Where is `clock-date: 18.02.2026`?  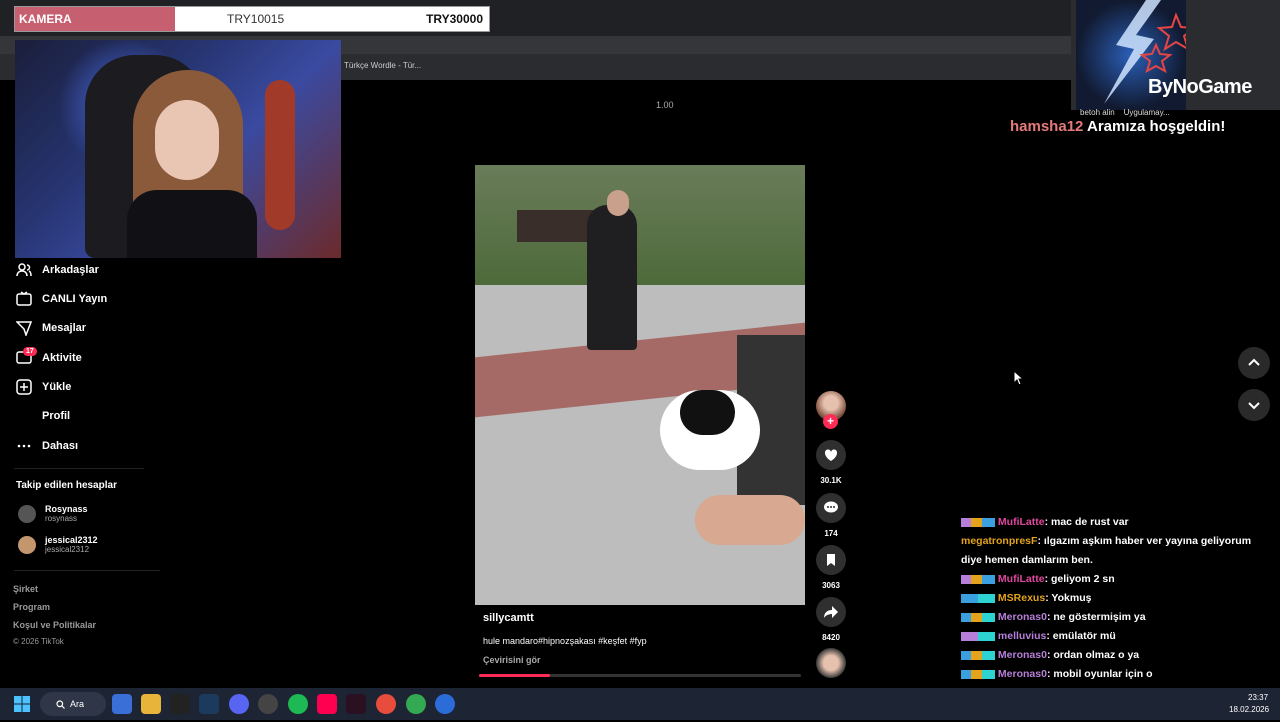 clock-date: 18.02.2026 is located at coordinates (1249, 709).